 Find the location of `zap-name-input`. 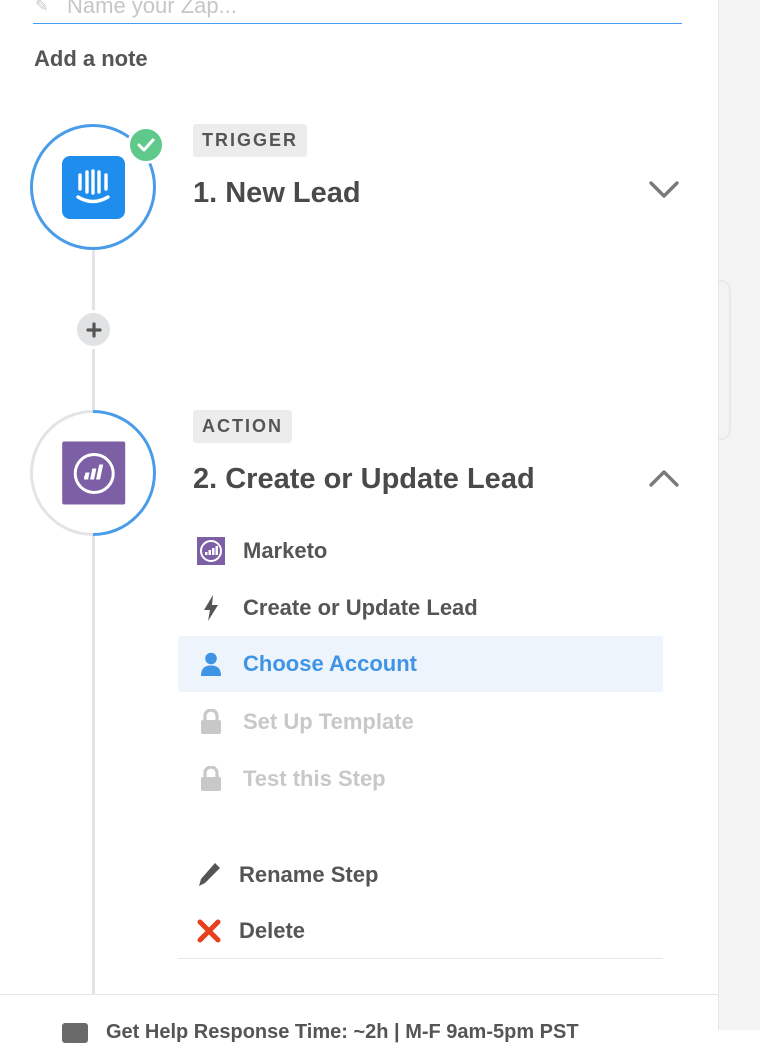

zap-name-input is located at coordinates (367, 9).